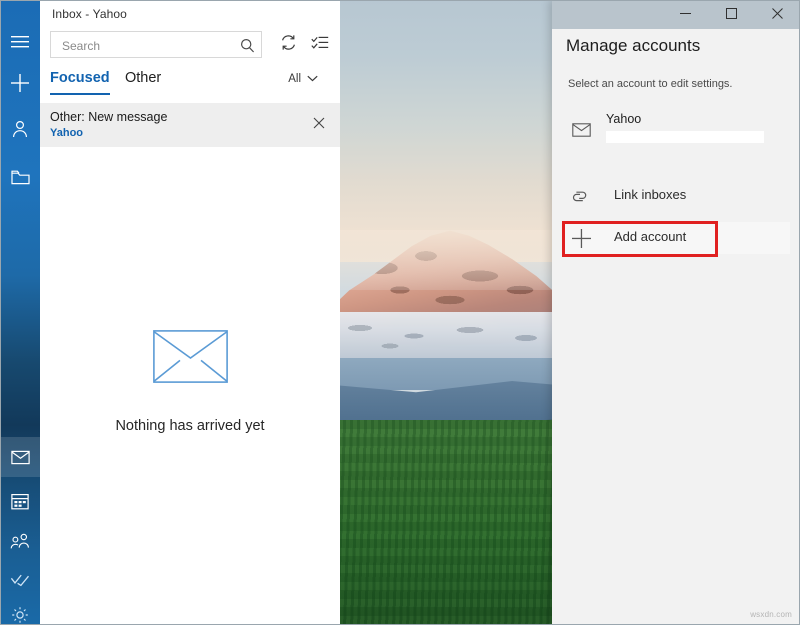 The image size is (800, 625). What do you see at coordinates (294, 79) in the screenshot?
I see `filter-label: All` at bounding box center [294, 79].